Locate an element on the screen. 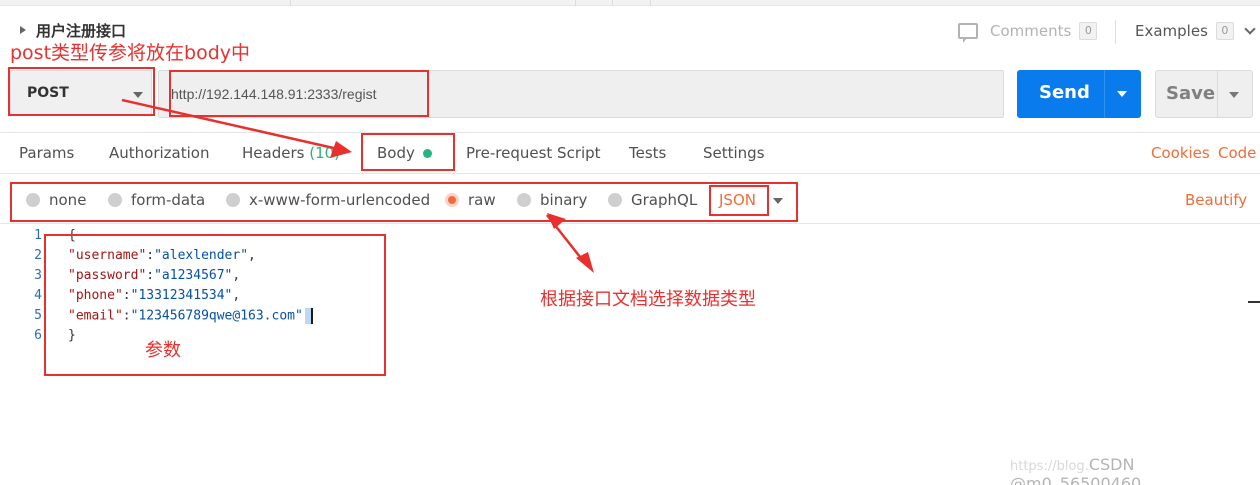  watermark-faint: https://blog. is located at coordinates (1049, 466).